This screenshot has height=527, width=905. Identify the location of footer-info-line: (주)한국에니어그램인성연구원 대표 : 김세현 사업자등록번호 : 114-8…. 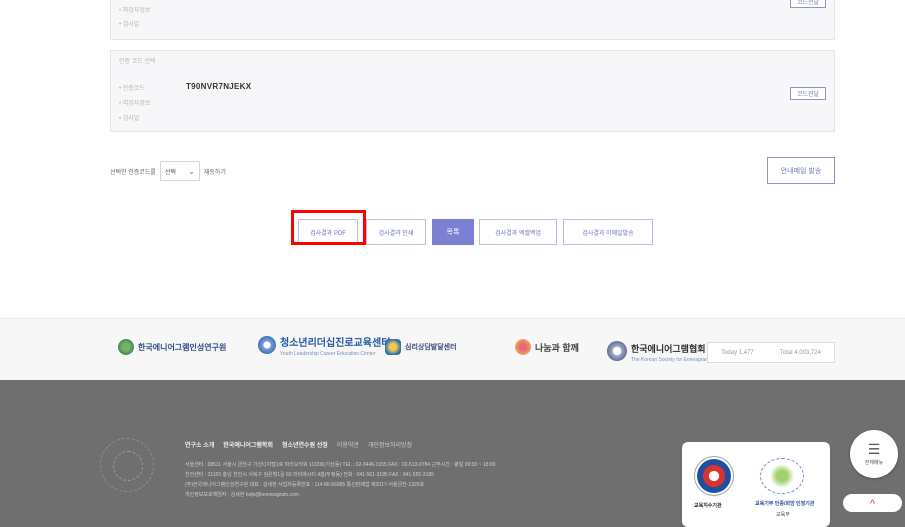
(305, 485).